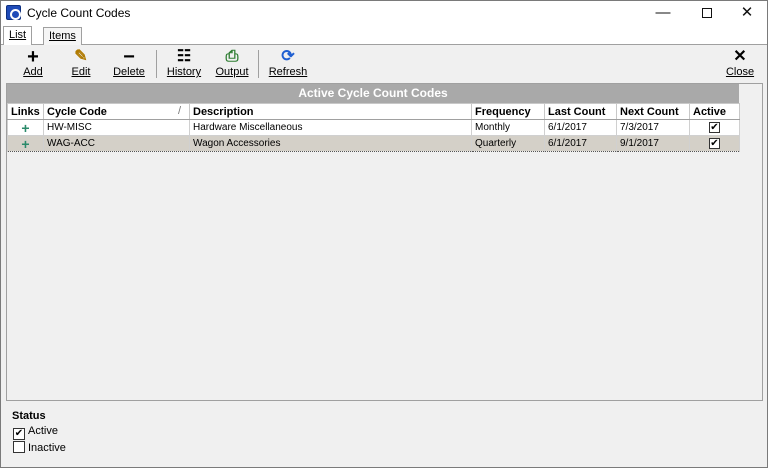 This screenshot has height=468, width=768. Describe the element at coordinates (653, 127) in the screenshot. I see `next-count-cell: 7/3/2017` at that location.